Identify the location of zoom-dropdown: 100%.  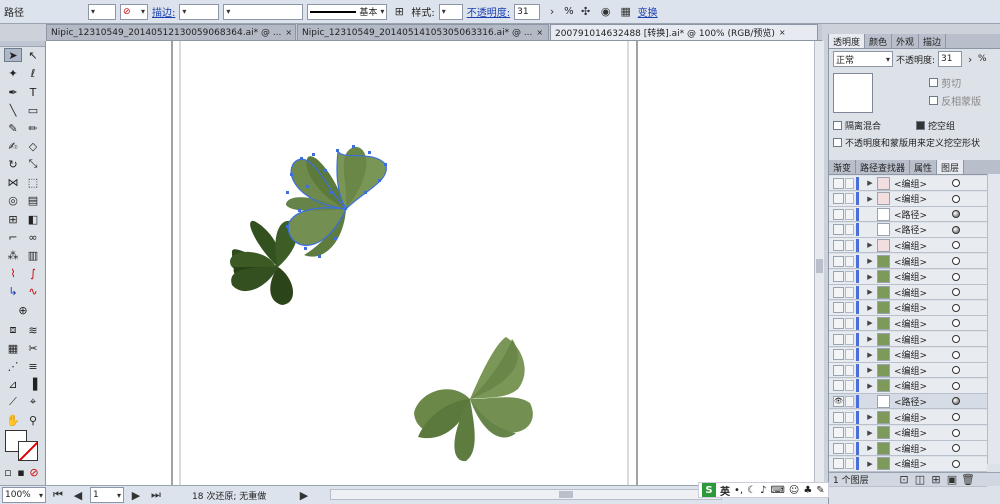
(24, 495).